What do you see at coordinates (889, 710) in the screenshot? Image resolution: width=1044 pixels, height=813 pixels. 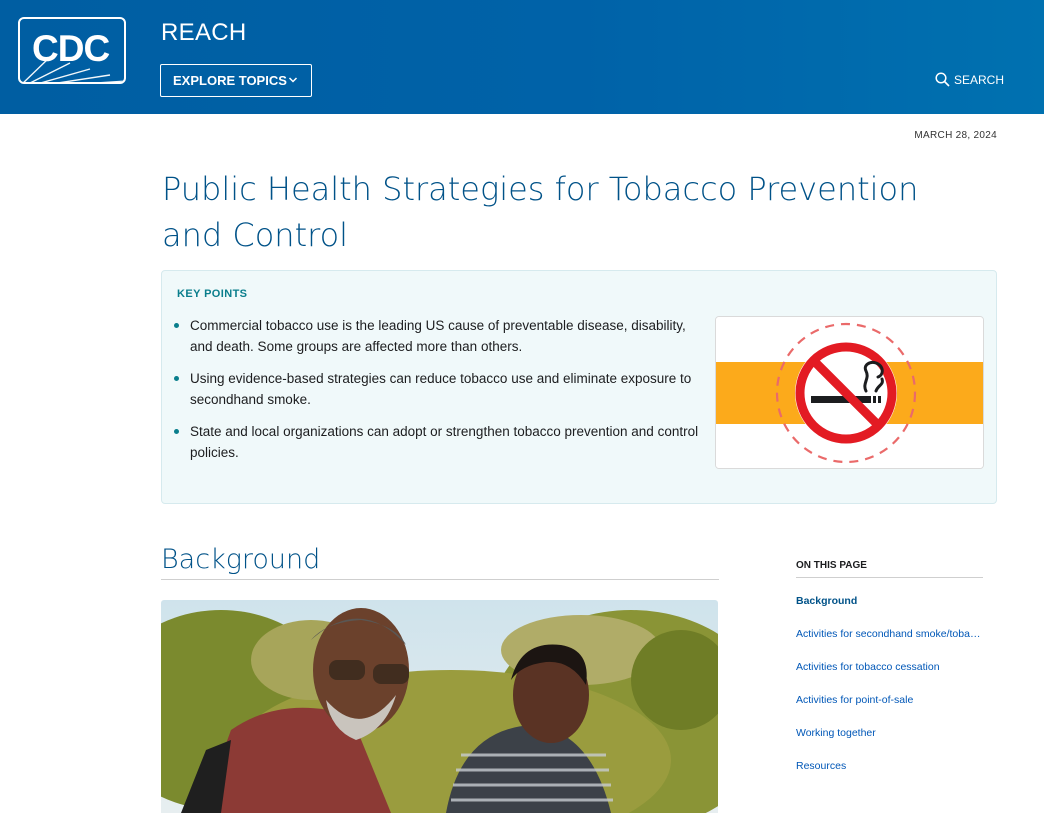 I see `on-this-page-link-point-of-sale: Activities for point-of-sale` at bounding box center [889, 710].